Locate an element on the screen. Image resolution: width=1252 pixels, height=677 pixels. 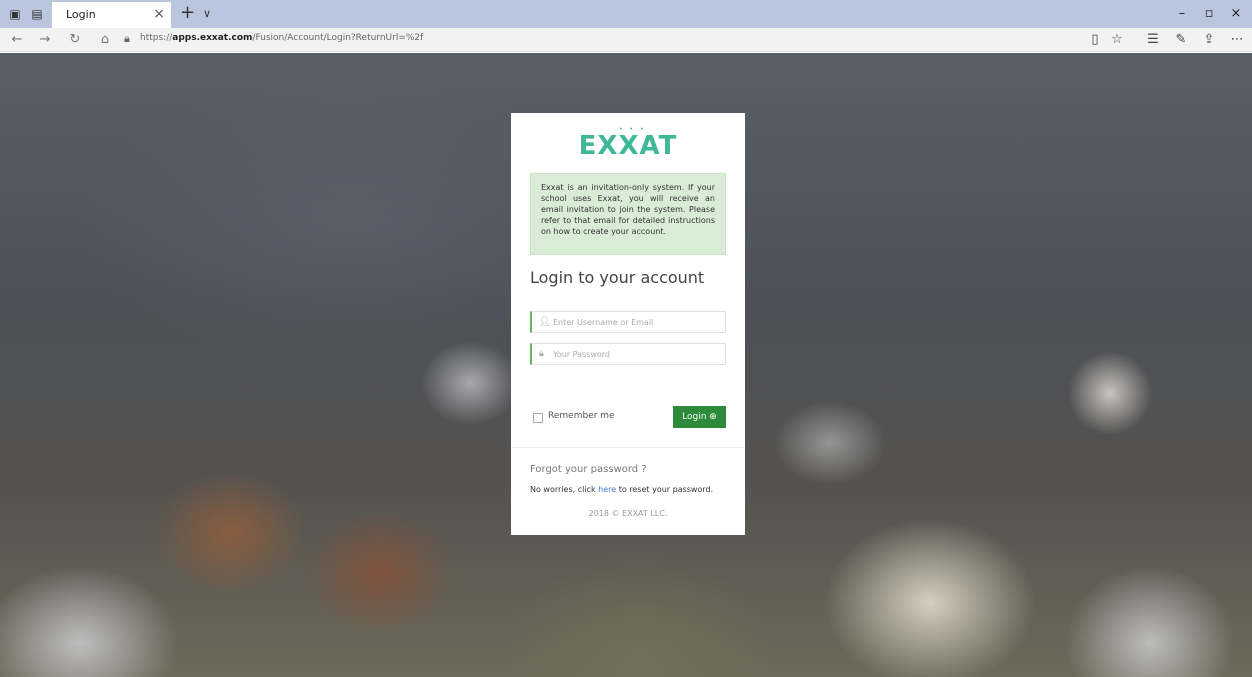
reset-text-prefix: No worries, click is located at coordinates (564, 489).